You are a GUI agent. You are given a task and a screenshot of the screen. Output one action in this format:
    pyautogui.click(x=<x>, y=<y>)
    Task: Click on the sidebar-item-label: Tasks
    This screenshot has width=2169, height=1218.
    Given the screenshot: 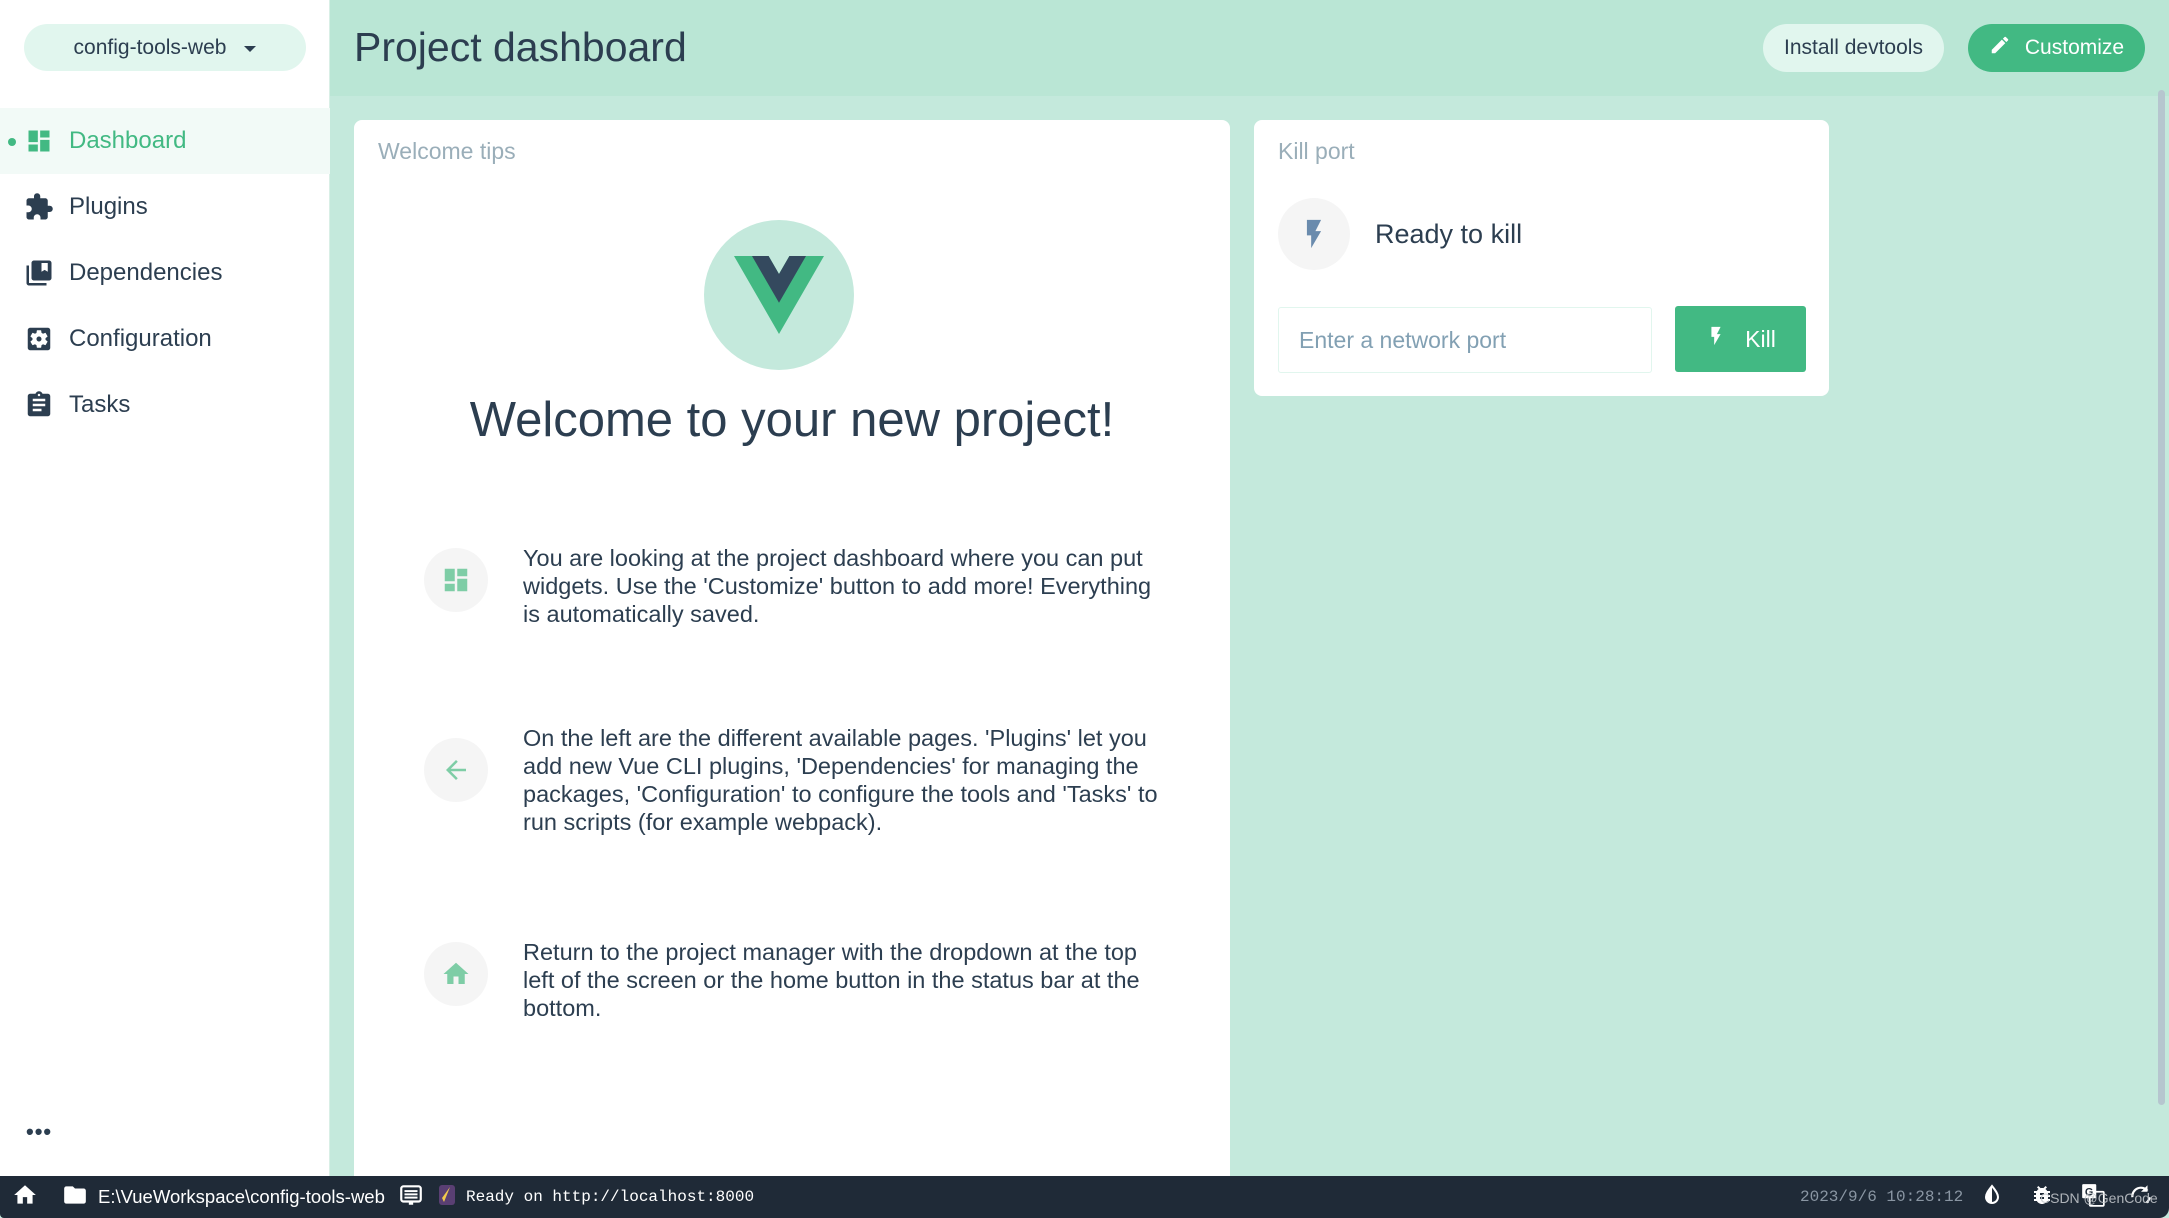 What is the action you would take?
    pyautogui.click(x=100, y=404)
    